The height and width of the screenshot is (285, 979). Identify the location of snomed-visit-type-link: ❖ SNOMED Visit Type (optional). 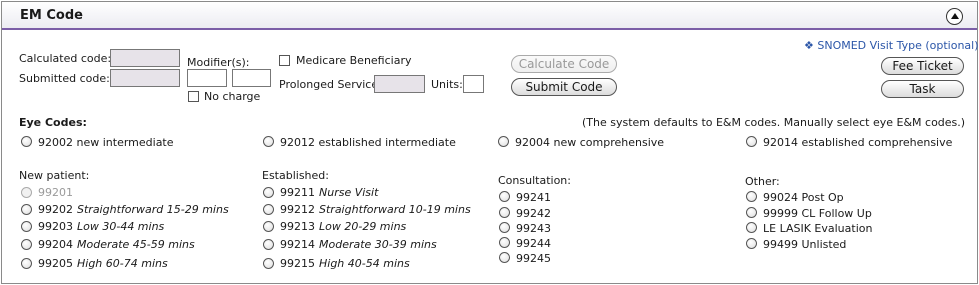
(891, 45).